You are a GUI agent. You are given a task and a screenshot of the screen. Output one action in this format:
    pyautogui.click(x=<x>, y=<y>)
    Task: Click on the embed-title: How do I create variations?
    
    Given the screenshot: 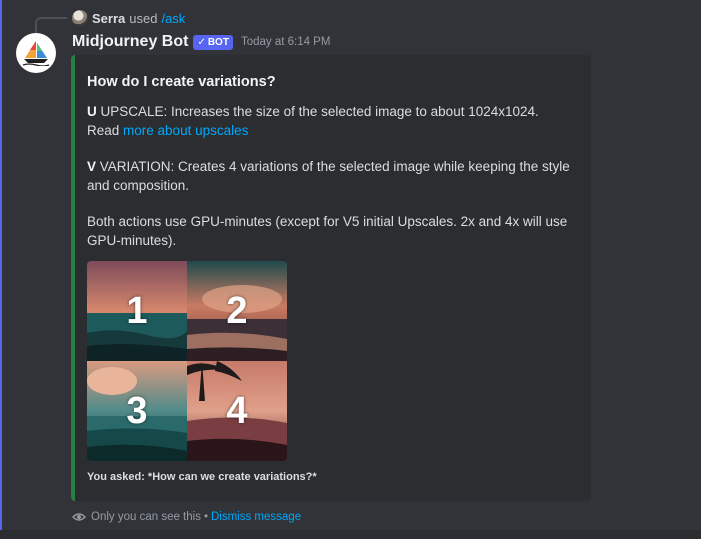 What is the action you would take?
    pyautogui.click(x=181, y=82)
    